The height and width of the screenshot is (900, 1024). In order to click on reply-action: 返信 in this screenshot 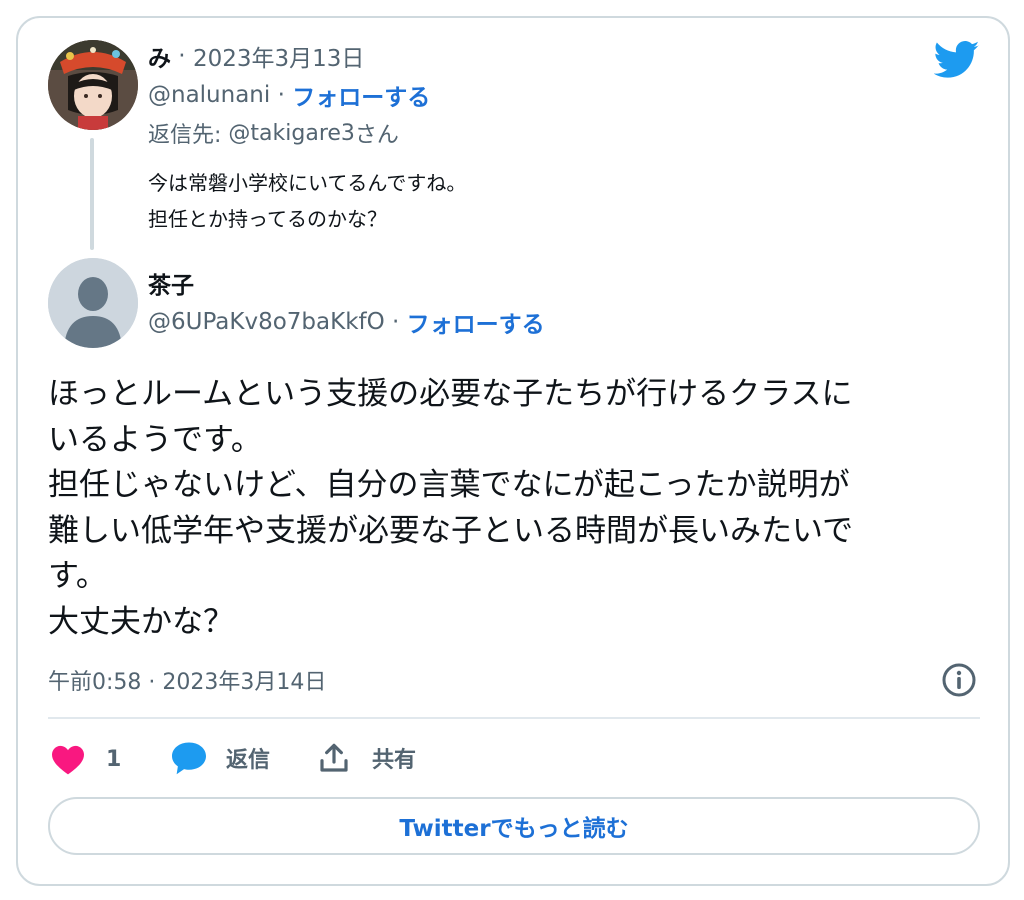, I will do `click(220, 758)`.